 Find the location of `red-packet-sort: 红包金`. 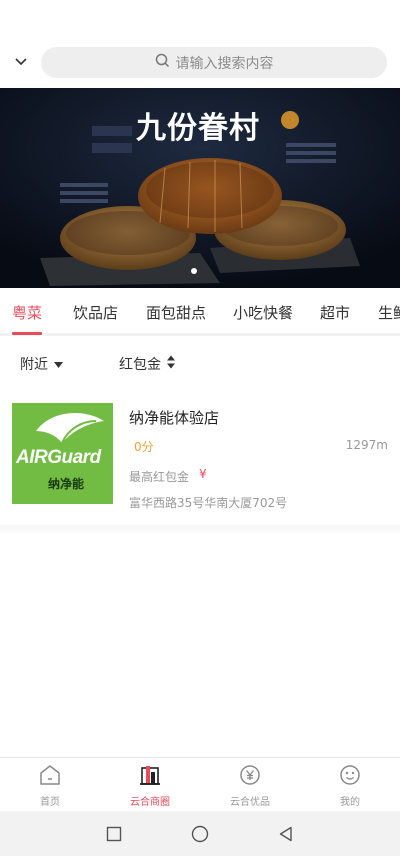

red-packet-sort: 红包金 is located at coordinates (147, 364).